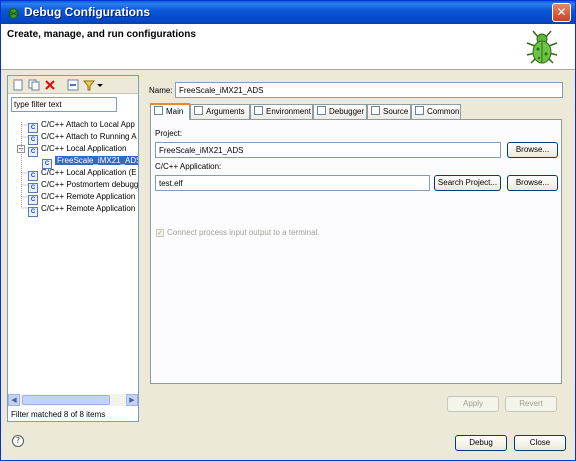 The image size is (576, 461). What do you see at coordinates (473, 404) in the screenshot?
I see `apply-button: Apply` at bounding box center [473, 404].